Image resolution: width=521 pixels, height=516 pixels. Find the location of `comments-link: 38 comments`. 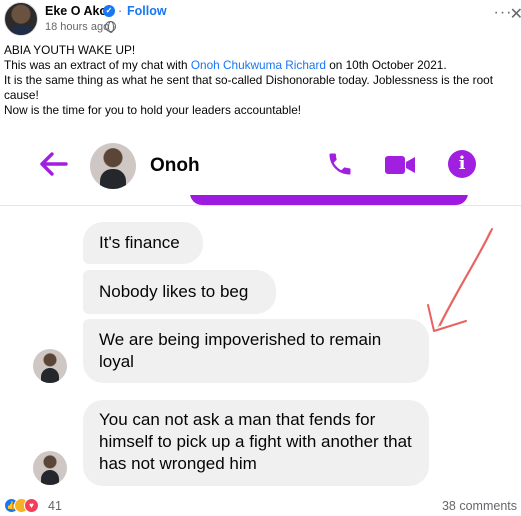

comments-link: 38 comments is located at coordinates (479, 506).